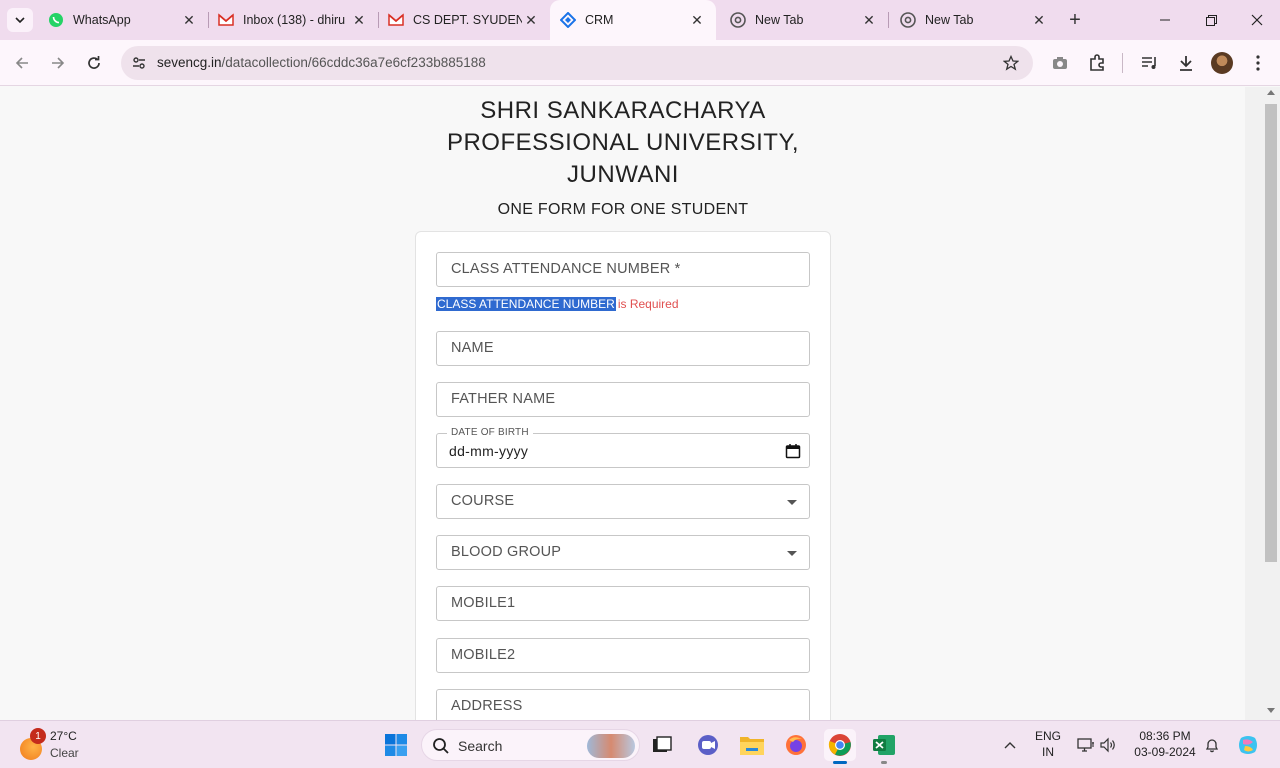 The height and width of the screenshot is (768, 1280). Describe the element at coordinates (64, 753) in the screenshot. I see `weather-condition: Clear` at that location.